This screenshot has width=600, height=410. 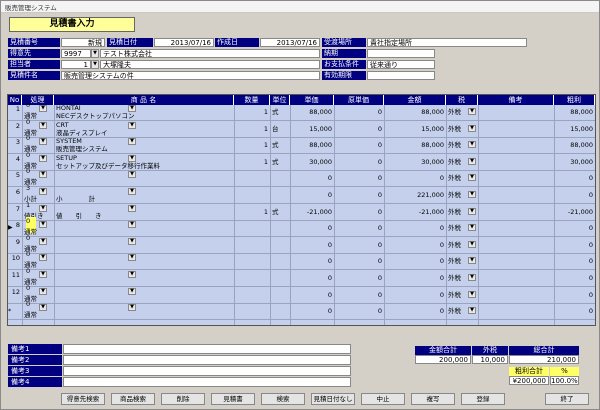 What do you see at coordinates (529, 380) in the screenshot?
I see `profit-total-value: ¥200,000` at bounding box center [529, 380].